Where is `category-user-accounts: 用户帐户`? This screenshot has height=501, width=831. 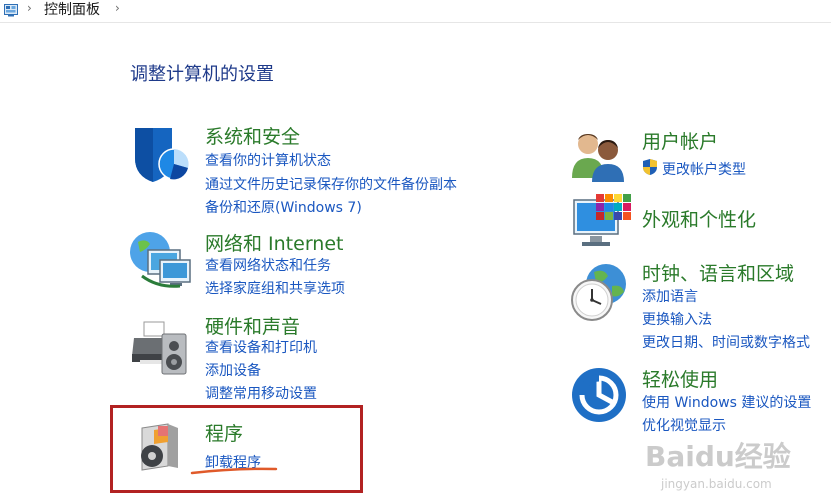
category-user-accounts: 用户帐户 is located at coordinates (680, 140).